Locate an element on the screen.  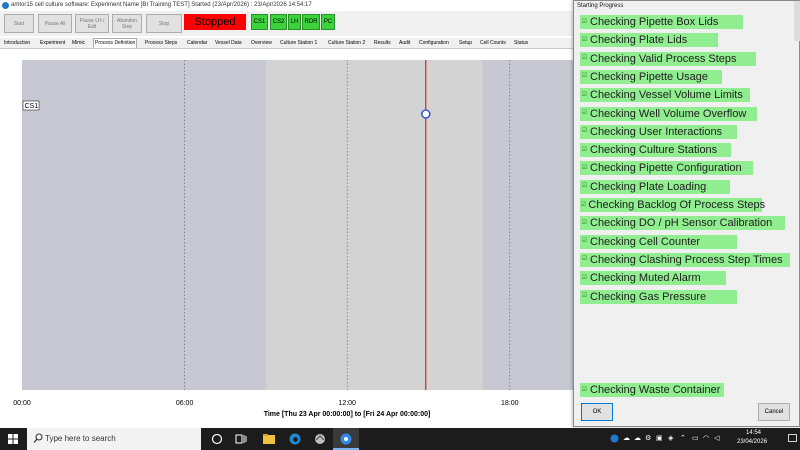
check-item: ☑ Checking Muted Alarm is located at coordinates (653, 278).